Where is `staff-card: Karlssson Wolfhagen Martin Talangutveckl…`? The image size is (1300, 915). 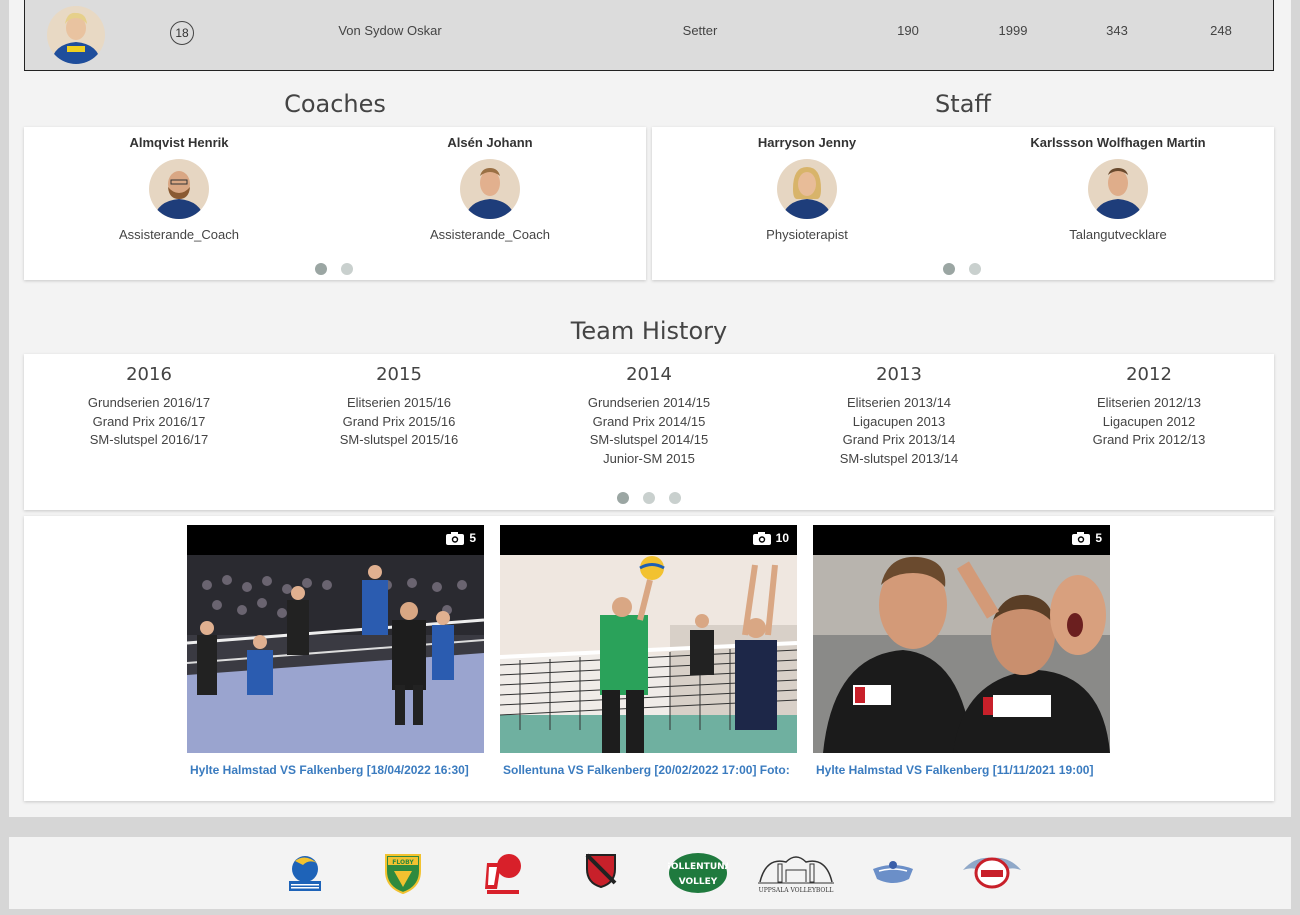 staff-card: Karlssson Wolfhagen Martin Talangutveckl… is located at coordinates (1118, 188).